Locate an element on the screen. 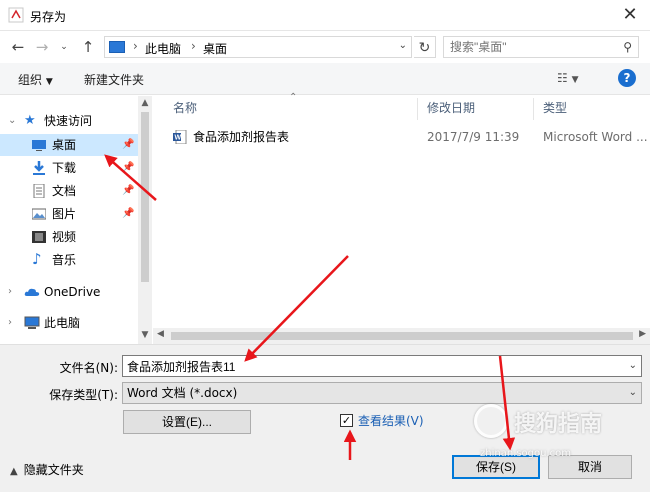 Image resolution: width=650 pixels, height=492 pixels. music-icon: ♪ is located at coordinates (37, 259).